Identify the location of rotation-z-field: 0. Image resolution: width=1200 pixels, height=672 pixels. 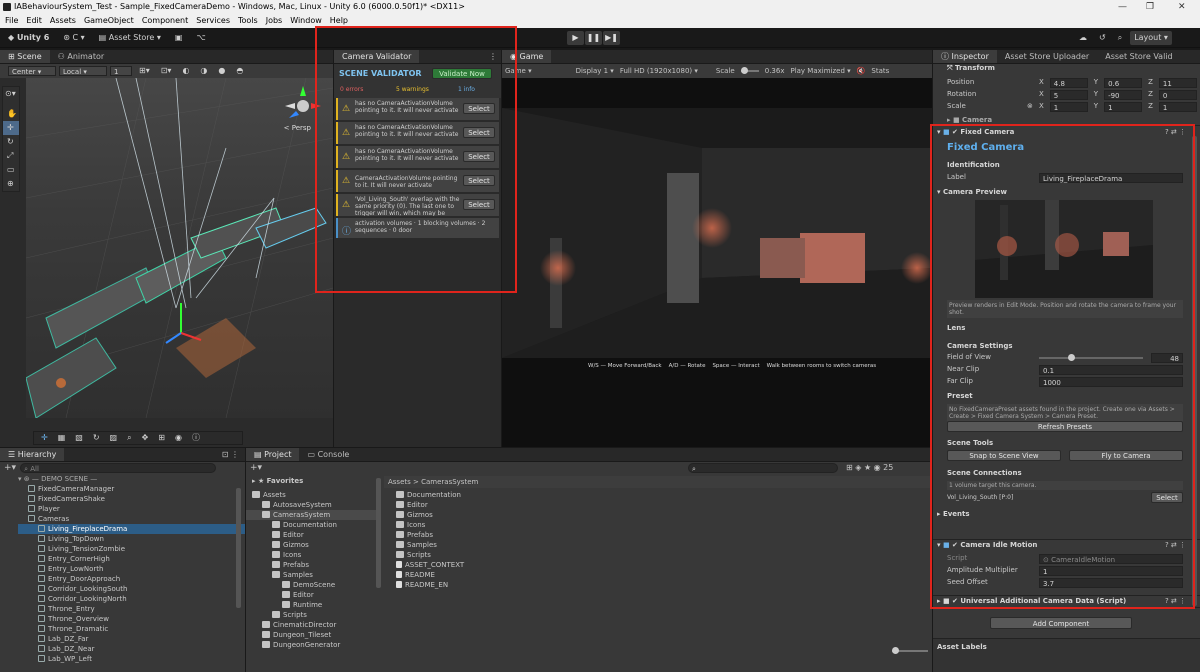
(1177, 95).